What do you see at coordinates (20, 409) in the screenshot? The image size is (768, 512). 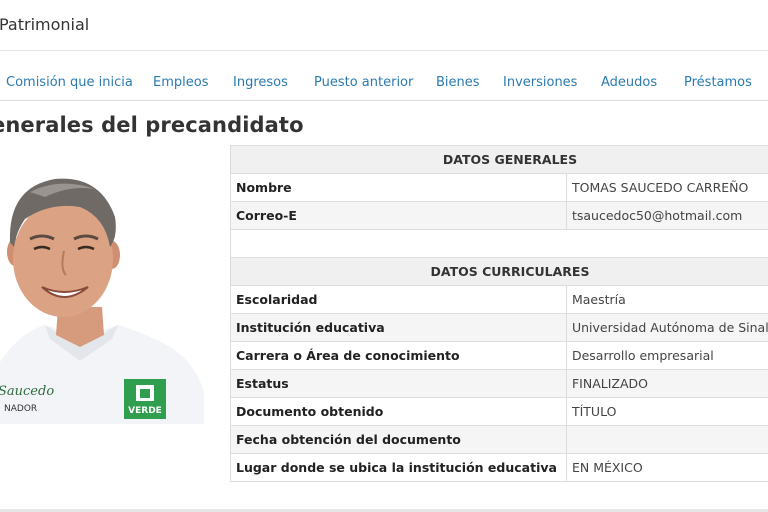 I see `svg-text: NADOR` at bounding box center [20, 409].